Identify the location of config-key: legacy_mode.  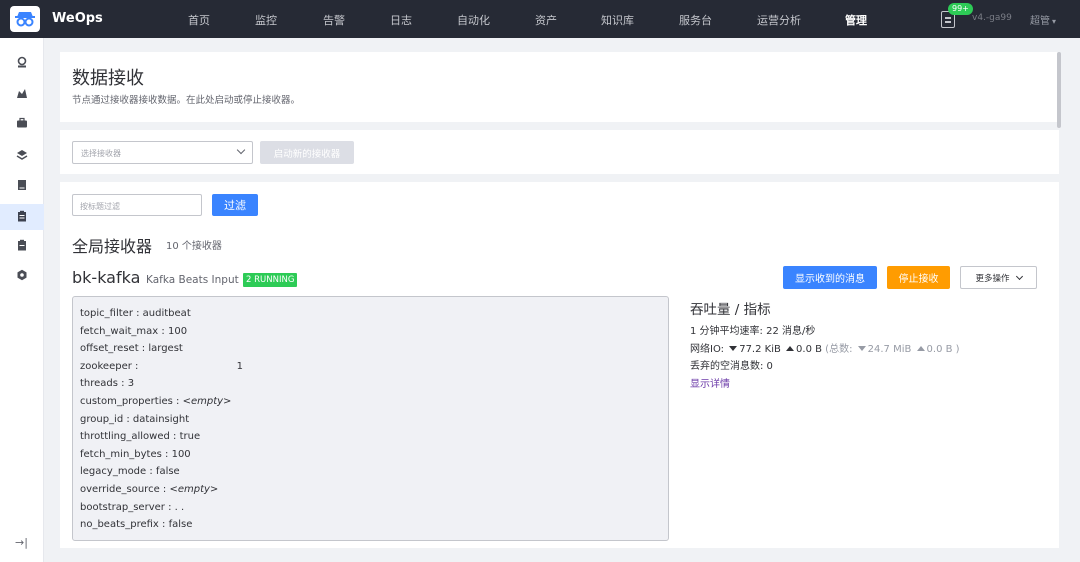
(113, 472).